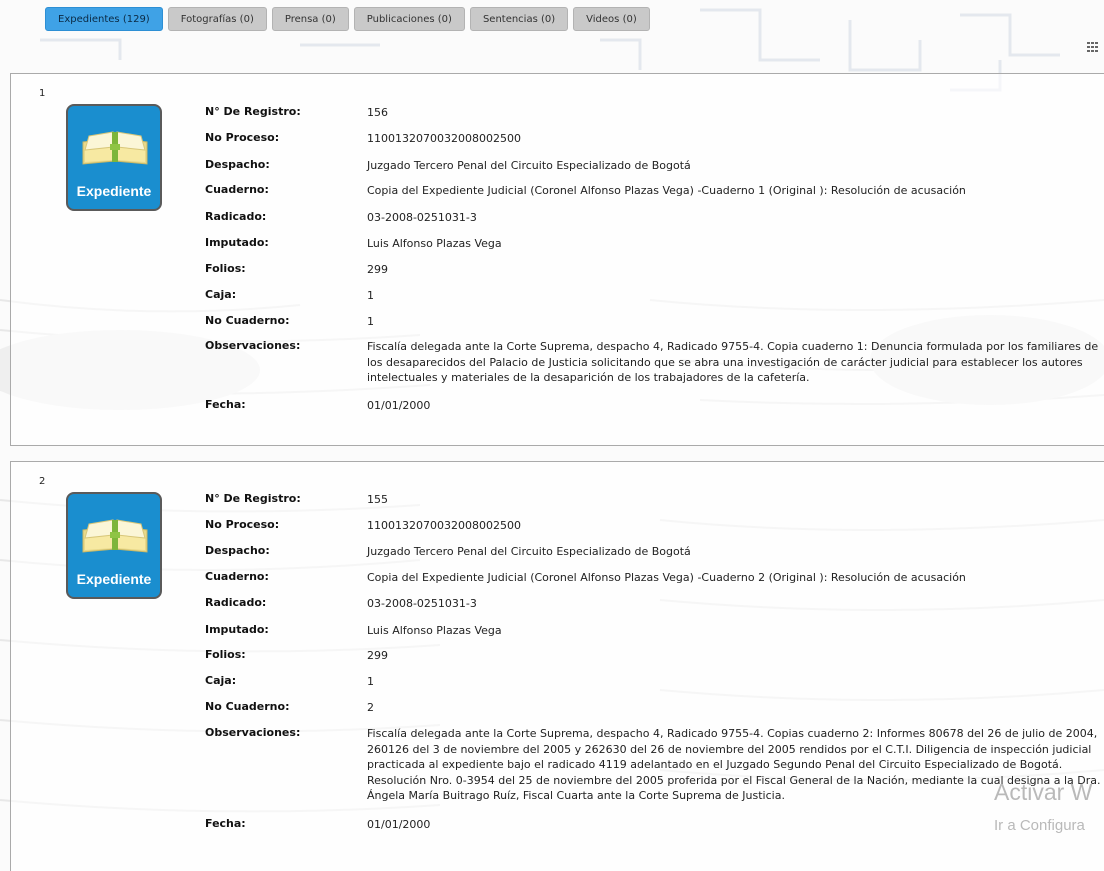 Image resolution: width=1104 pixels, height=871 pixels. What do you see at coordinates (42, 93) in the screenshot?
I see `record-index: 1` at bounding box center [42, 93].